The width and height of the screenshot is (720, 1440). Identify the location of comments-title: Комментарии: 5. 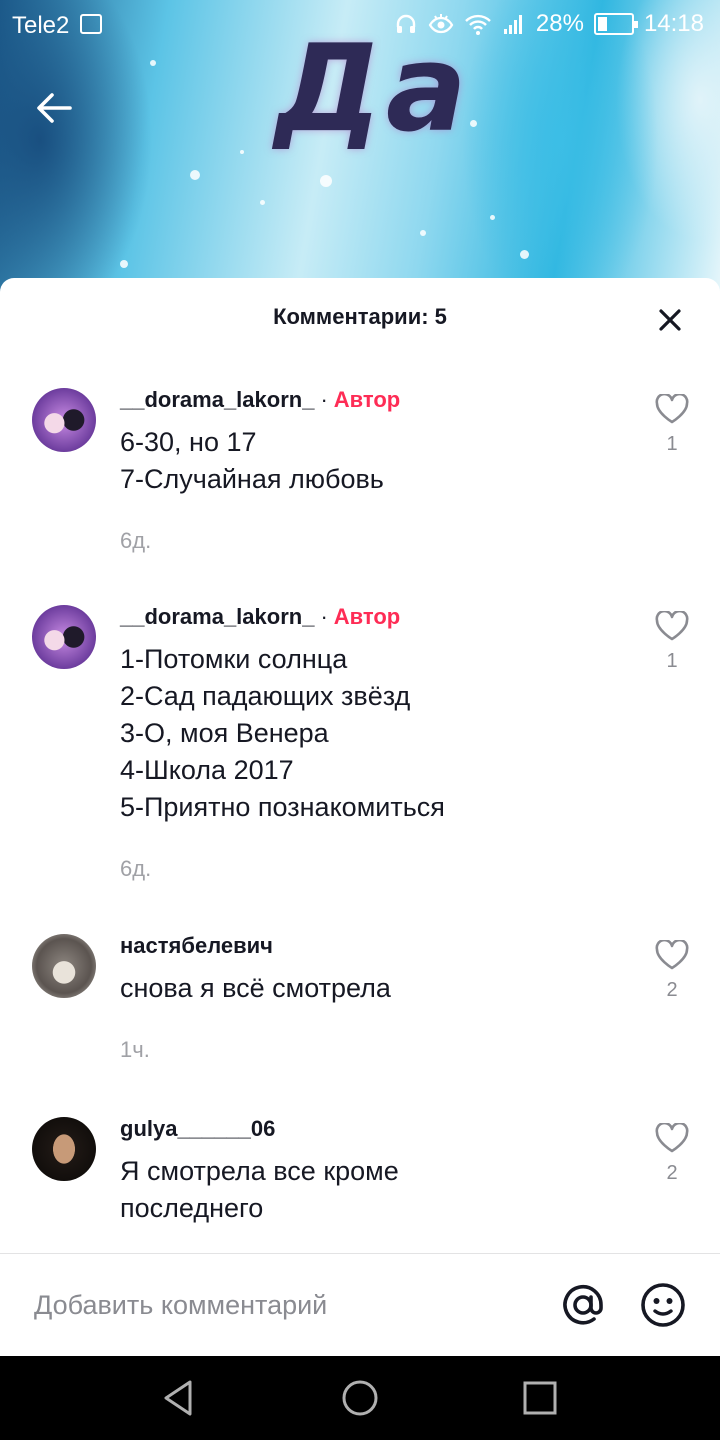
(360, 316).